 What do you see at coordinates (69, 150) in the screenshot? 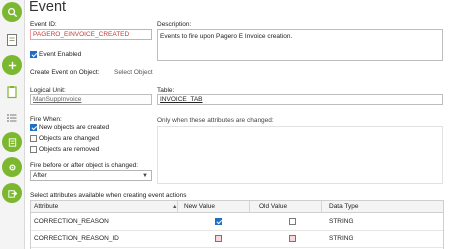
I see `fire-option-label: Objects are removed` at bounding box center [69, 150].